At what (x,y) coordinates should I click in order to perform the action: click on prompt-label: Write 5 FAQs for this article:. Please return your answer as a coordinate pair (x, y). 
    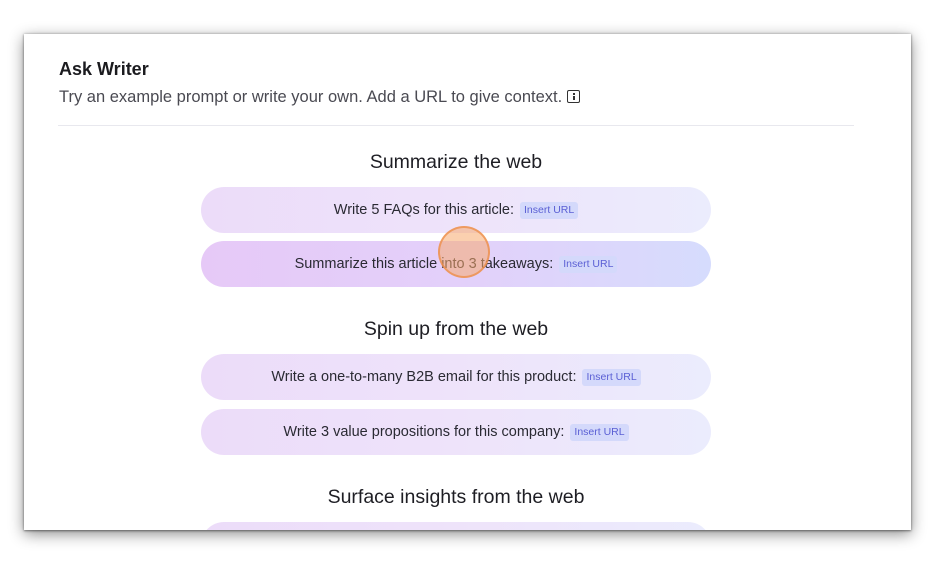
    Looking at the image, I should click on (424, 210).